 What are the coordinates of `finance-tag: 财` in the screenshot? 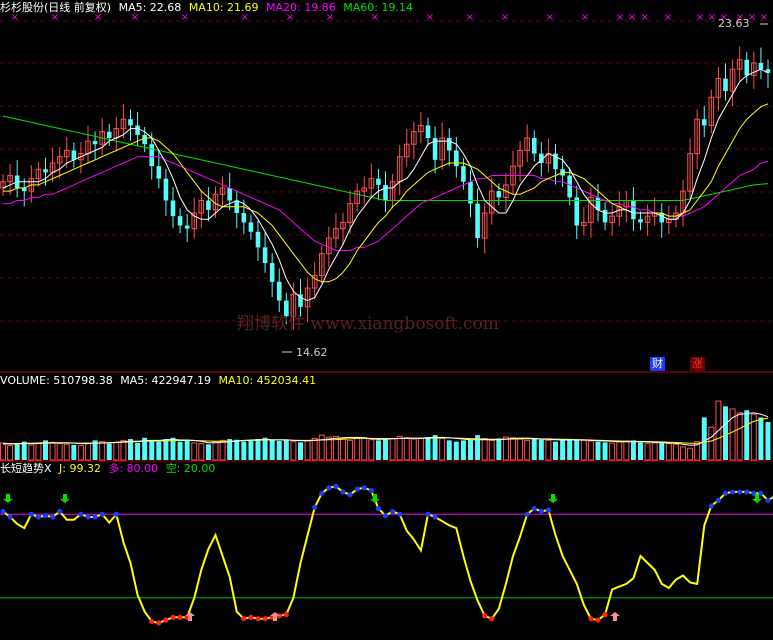 It's located at (657, 364).